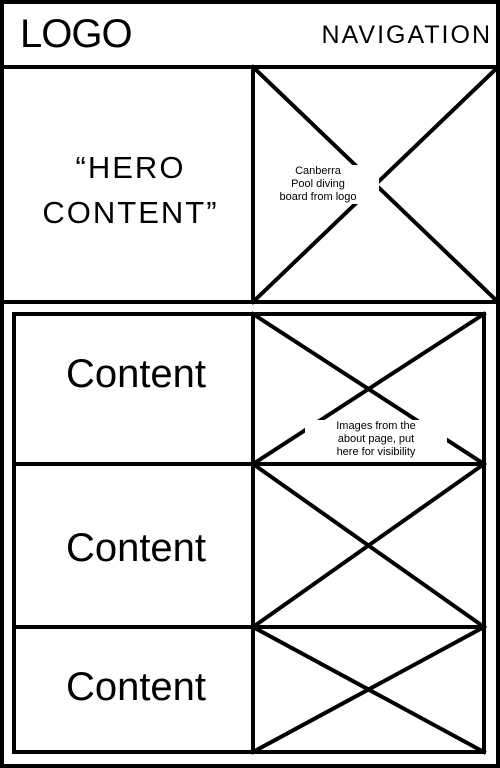 This screenshot has width=500, height=768. I want to click on hero-caption-line-1: Canberra, so click(318, 171).